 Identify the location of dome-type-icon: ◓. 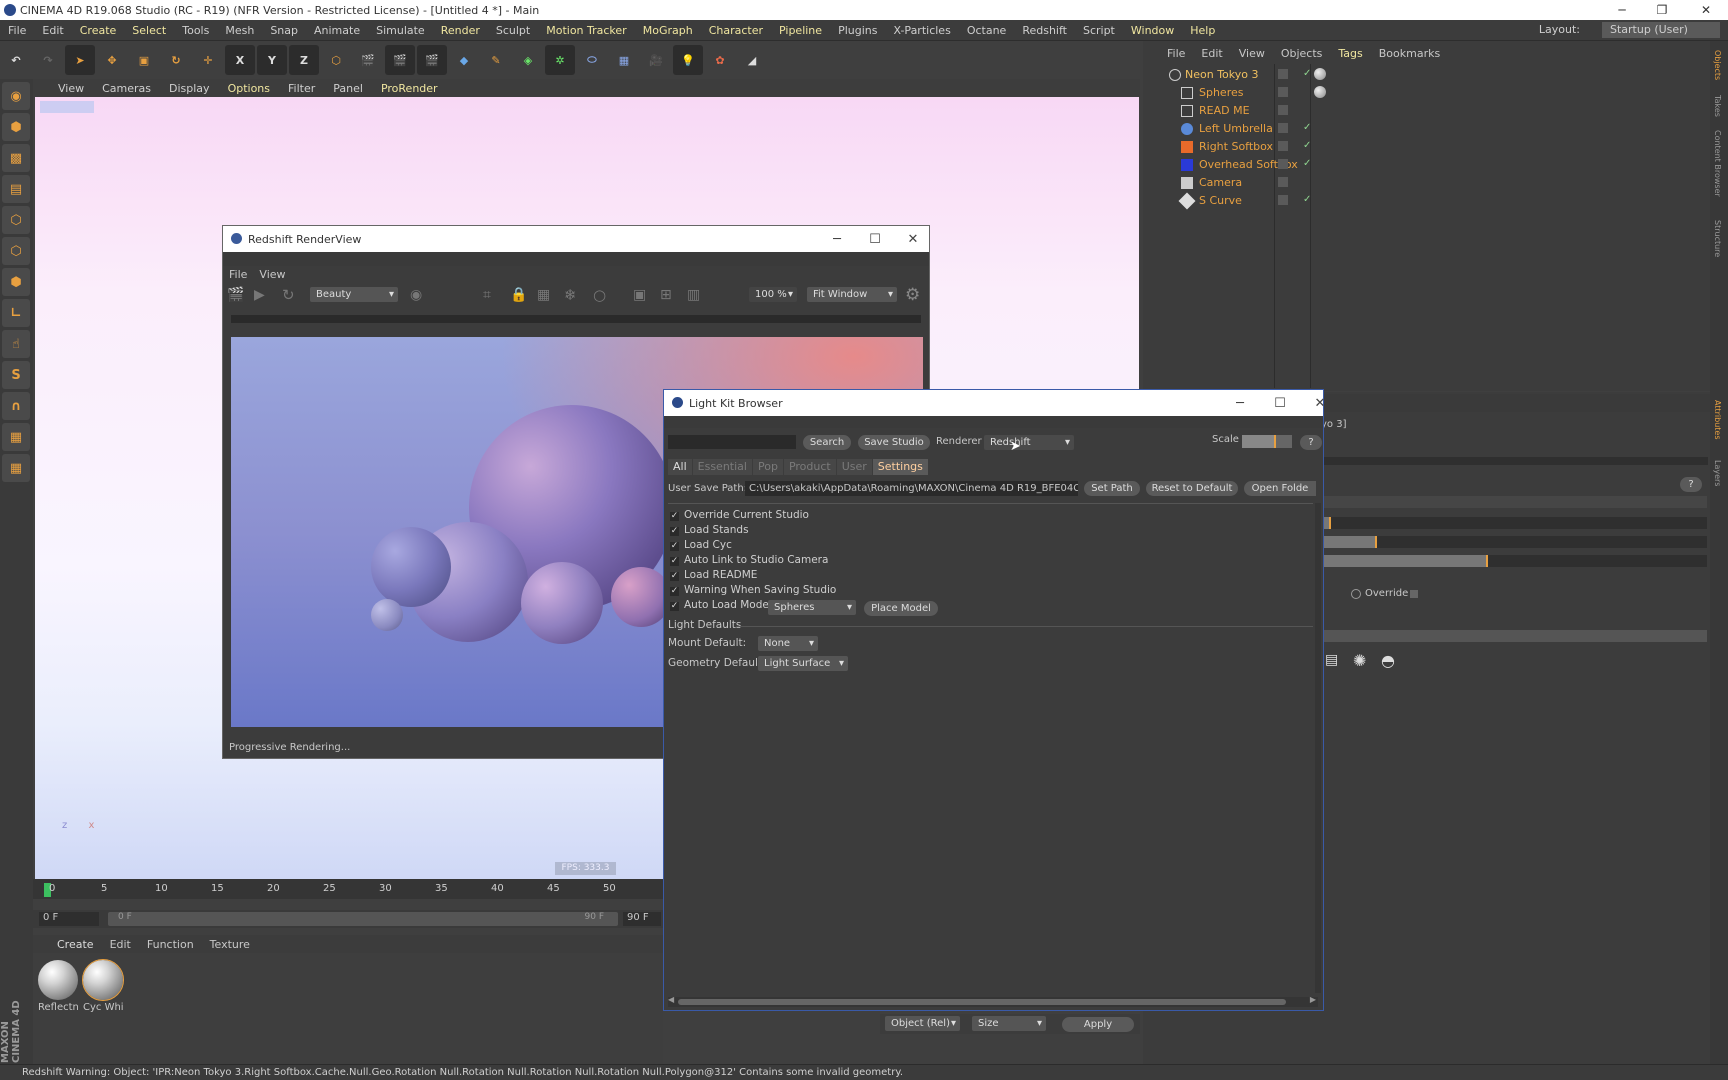
(1388, 660).